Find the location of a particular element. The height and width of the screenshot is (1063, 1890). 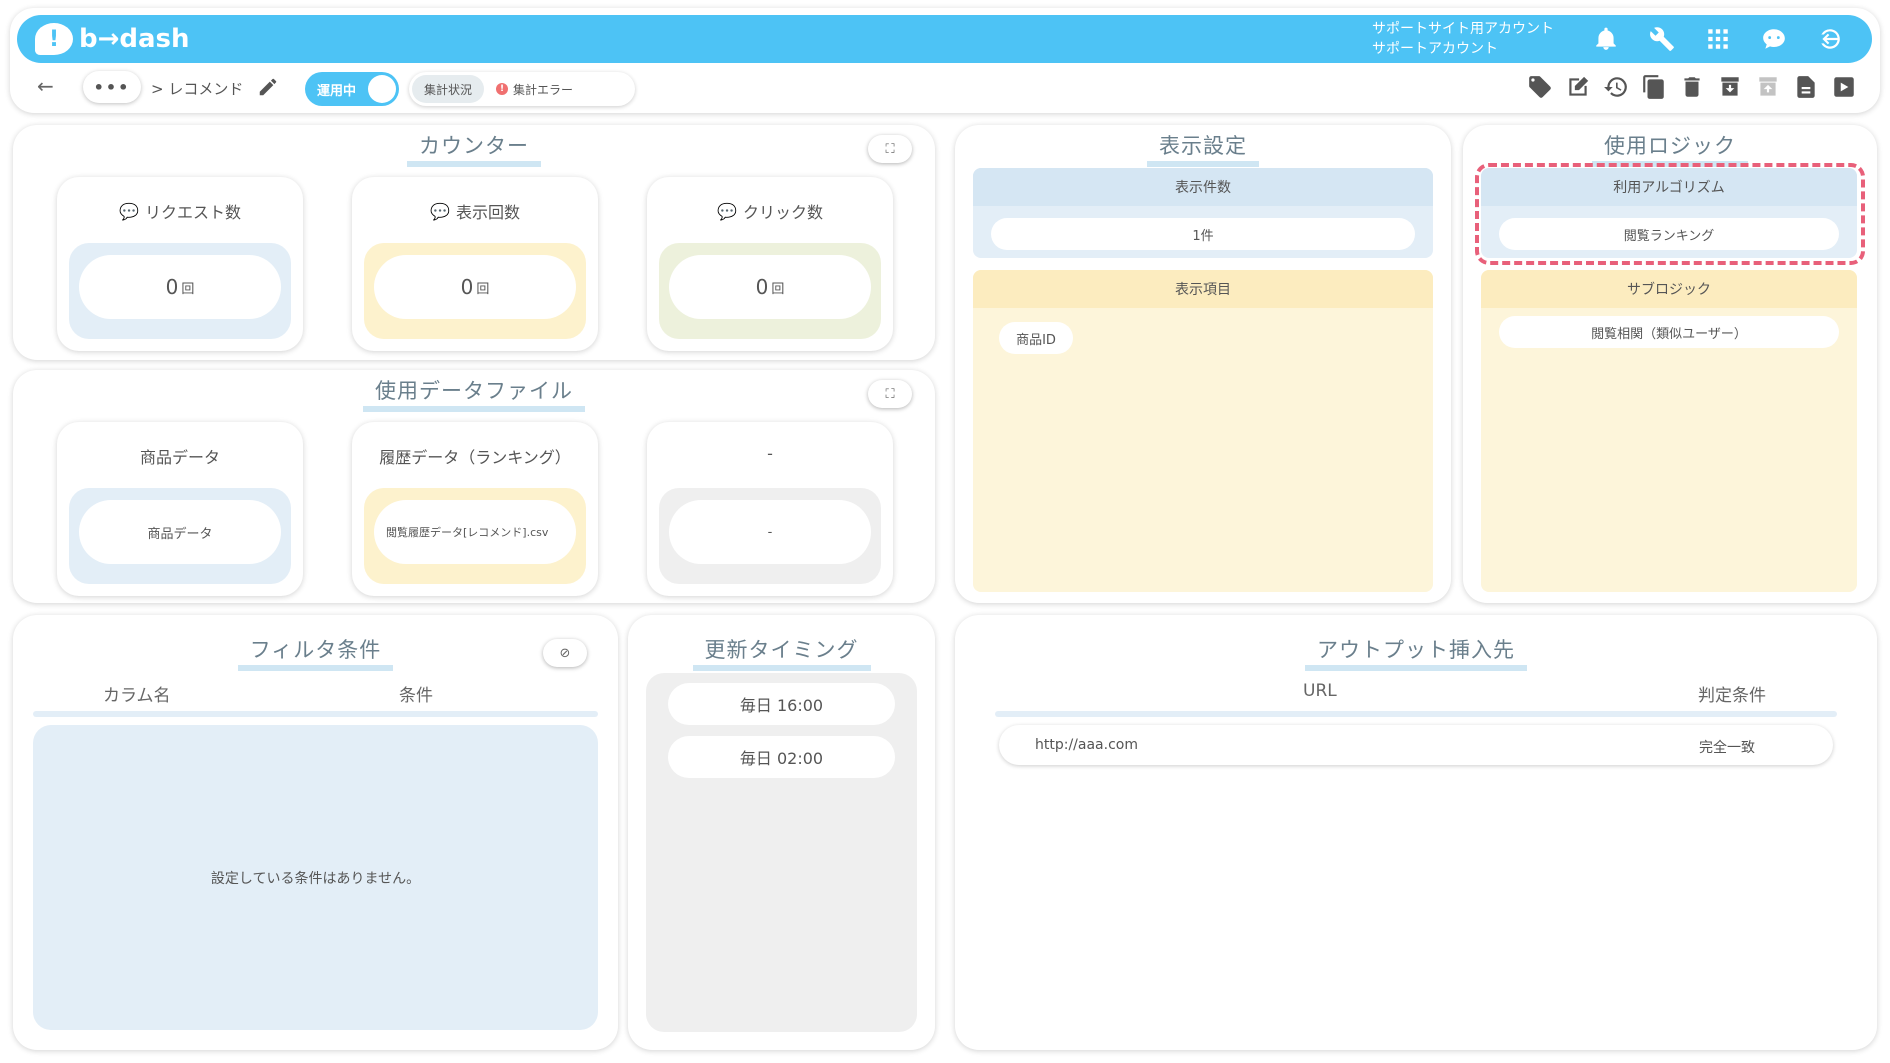

archive-icon is located at coordinates (1731, 88).